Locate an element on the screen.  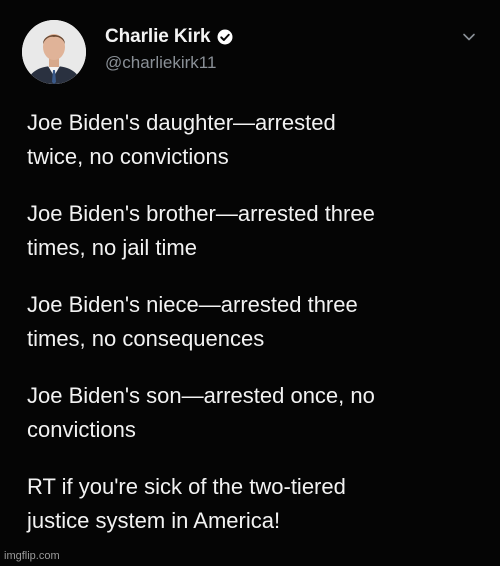
verified-badge-icon is located at coordinates (225, 37).